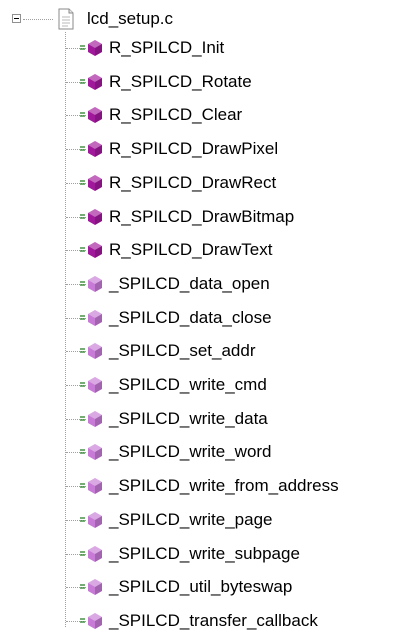 The image size is (396, 644). I want to click on tree-item-function: _SPILCD_write_cmd, so click(198, 385).